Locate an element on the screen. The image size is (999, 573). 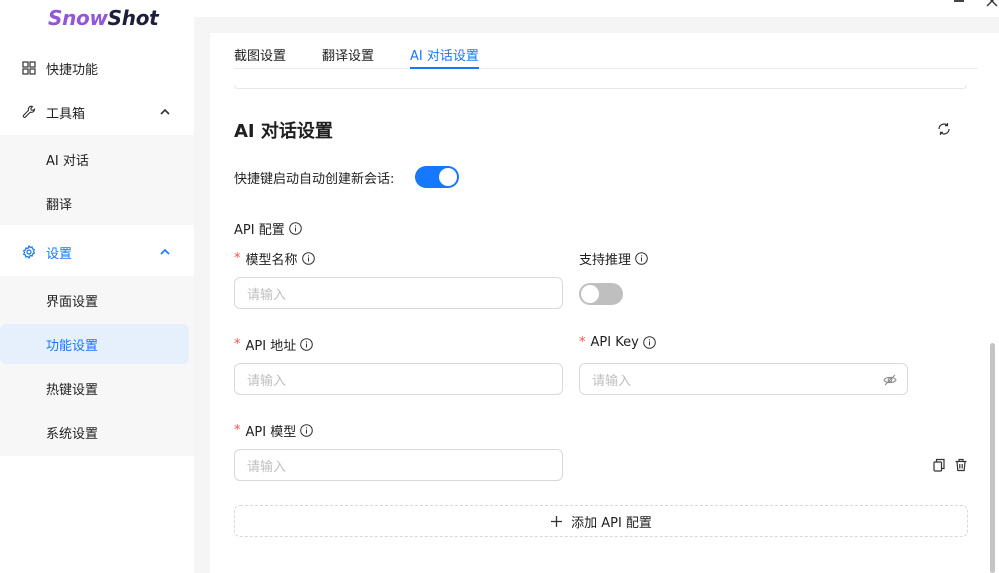
app-logo: SnowShot is located at coordinates (103, 18).